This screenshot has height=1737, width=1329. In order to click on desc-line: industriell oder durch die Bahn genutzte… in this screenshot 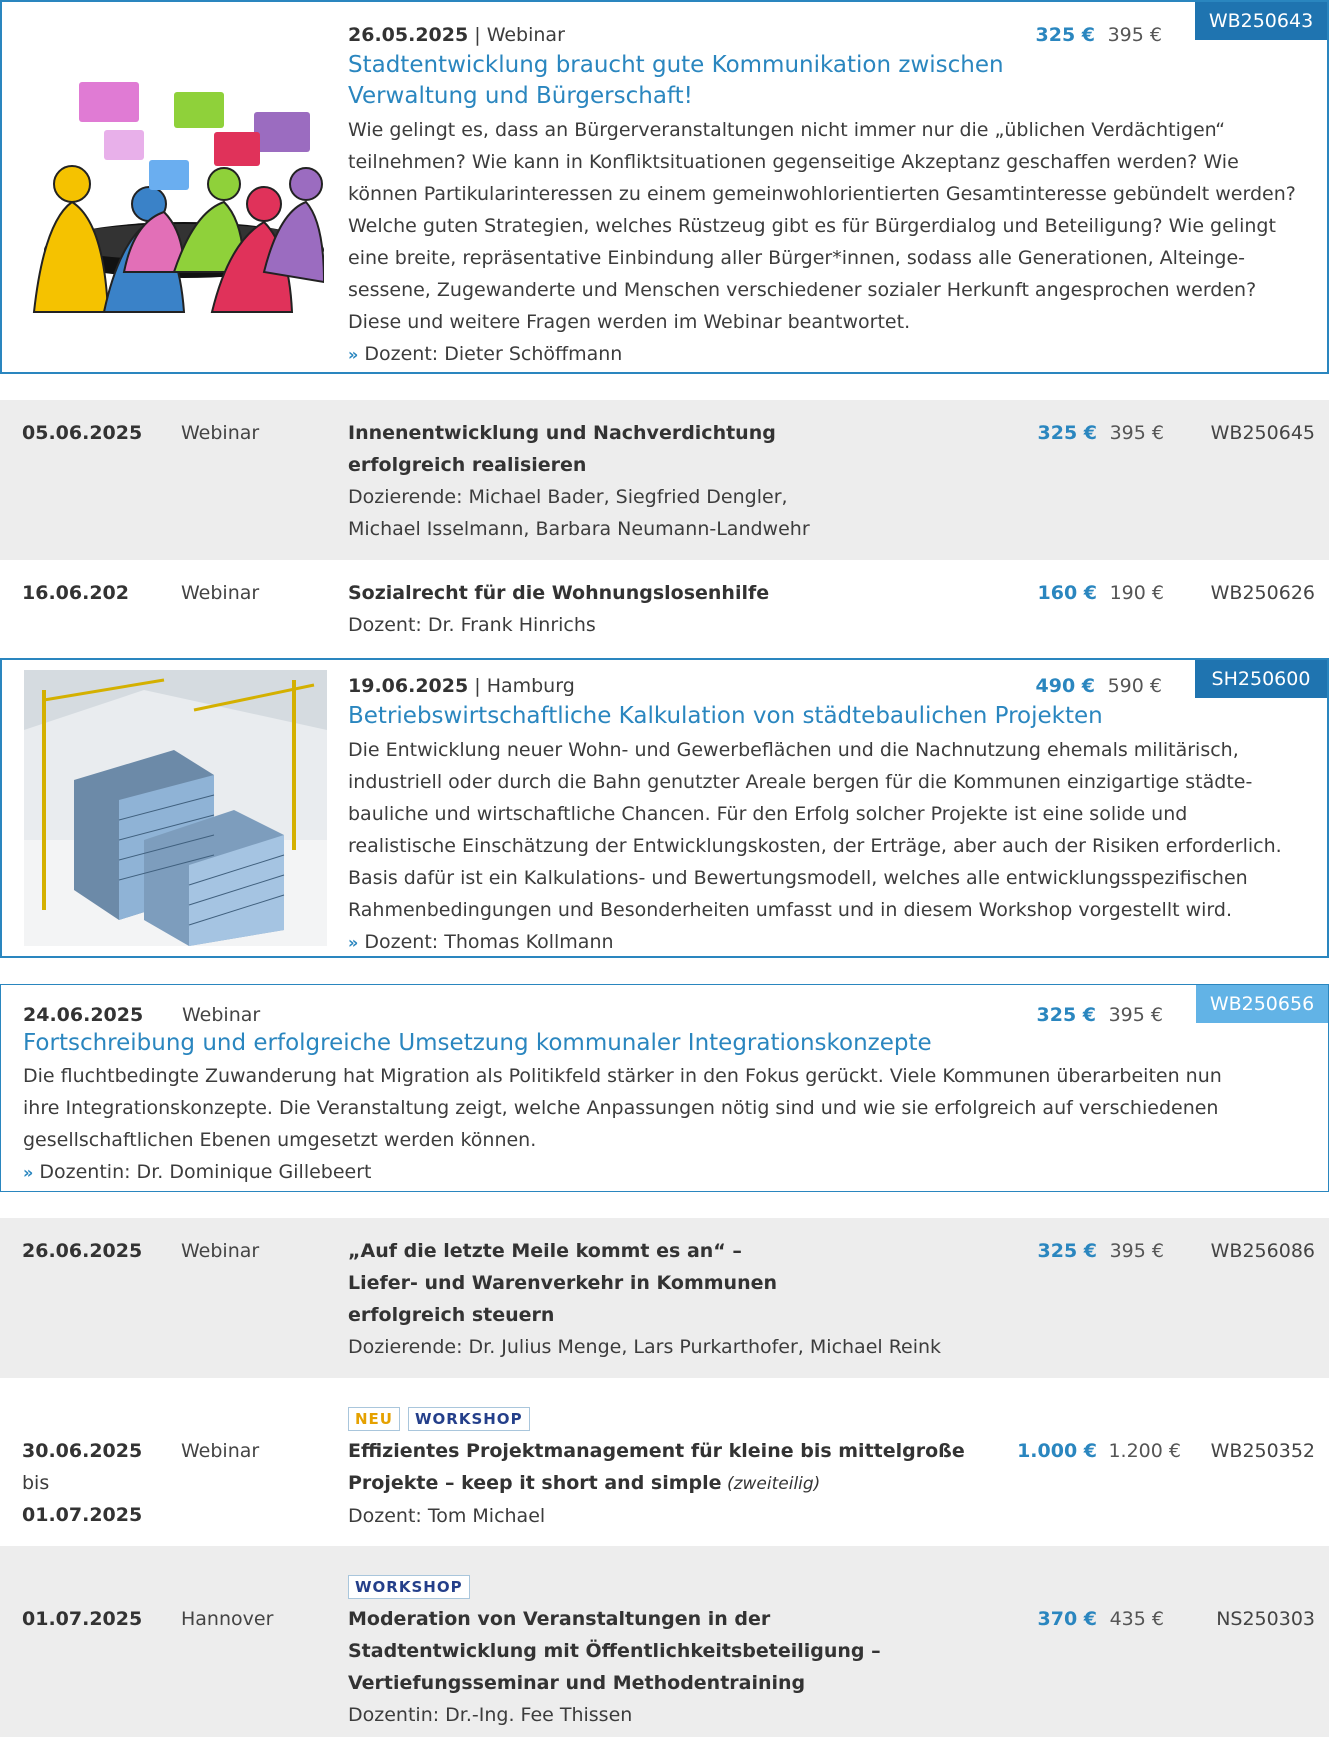, I will do `click(800, 782)`.